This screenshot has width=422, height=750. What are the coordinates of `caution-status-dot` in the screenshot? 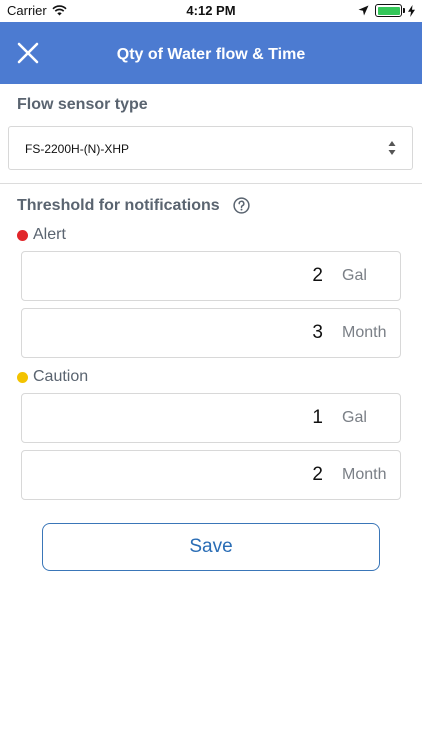 It's located at (22, 377).